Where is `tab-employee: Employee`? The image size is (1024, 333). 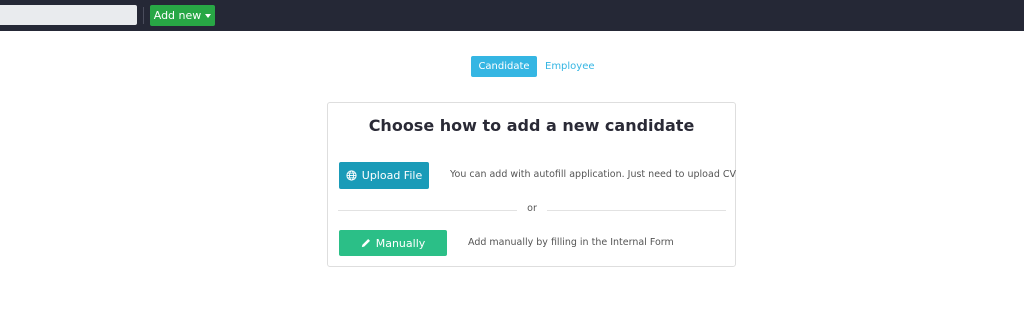
tab-employee: Employee is located at coordinates (570, 66).